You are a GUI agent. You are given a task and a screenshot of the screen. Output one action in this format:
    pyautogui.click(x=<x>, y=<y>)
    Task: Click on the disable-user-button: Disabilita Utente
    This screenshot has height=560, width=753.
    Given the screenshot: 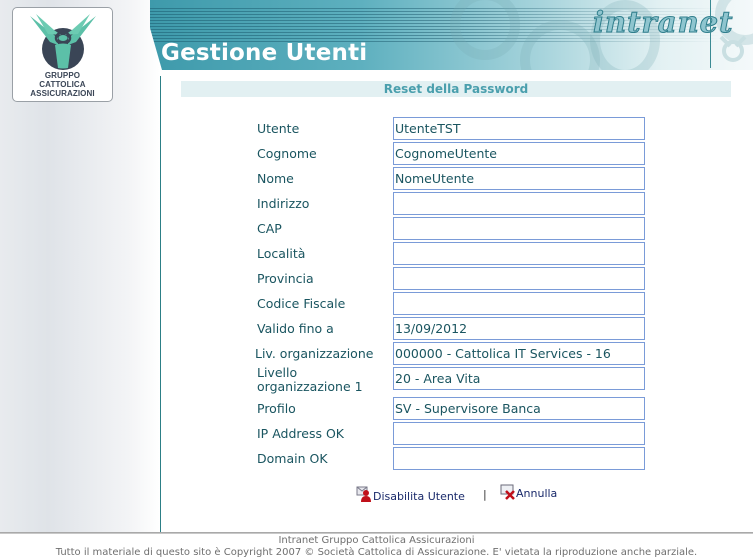 What is the action you would take?
    pyautogui.click(x=410, y=494)
    